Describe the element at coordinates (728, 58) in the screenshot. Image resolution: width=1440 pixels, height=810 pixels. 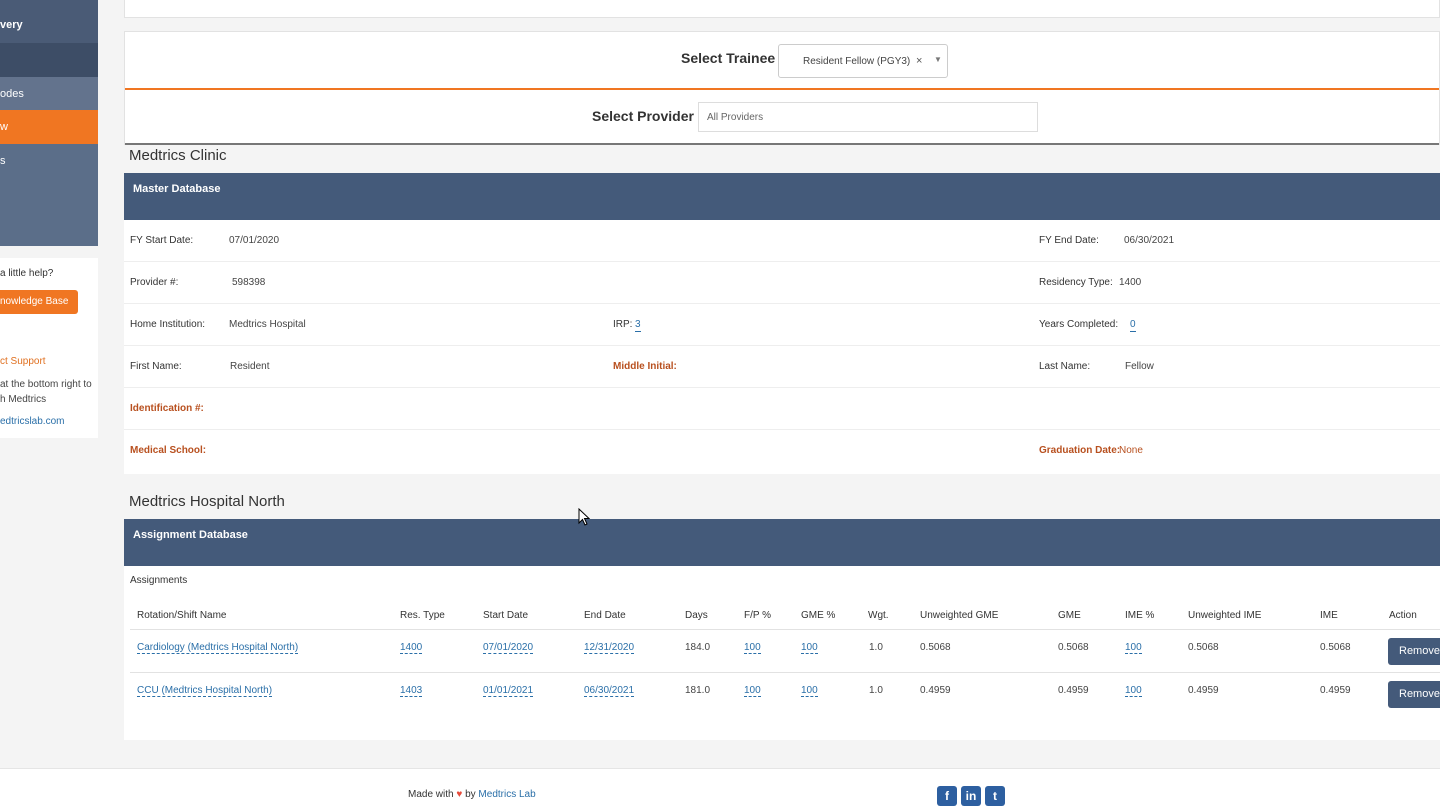
I see `select-trainee-label: Select Trainee` at that location.